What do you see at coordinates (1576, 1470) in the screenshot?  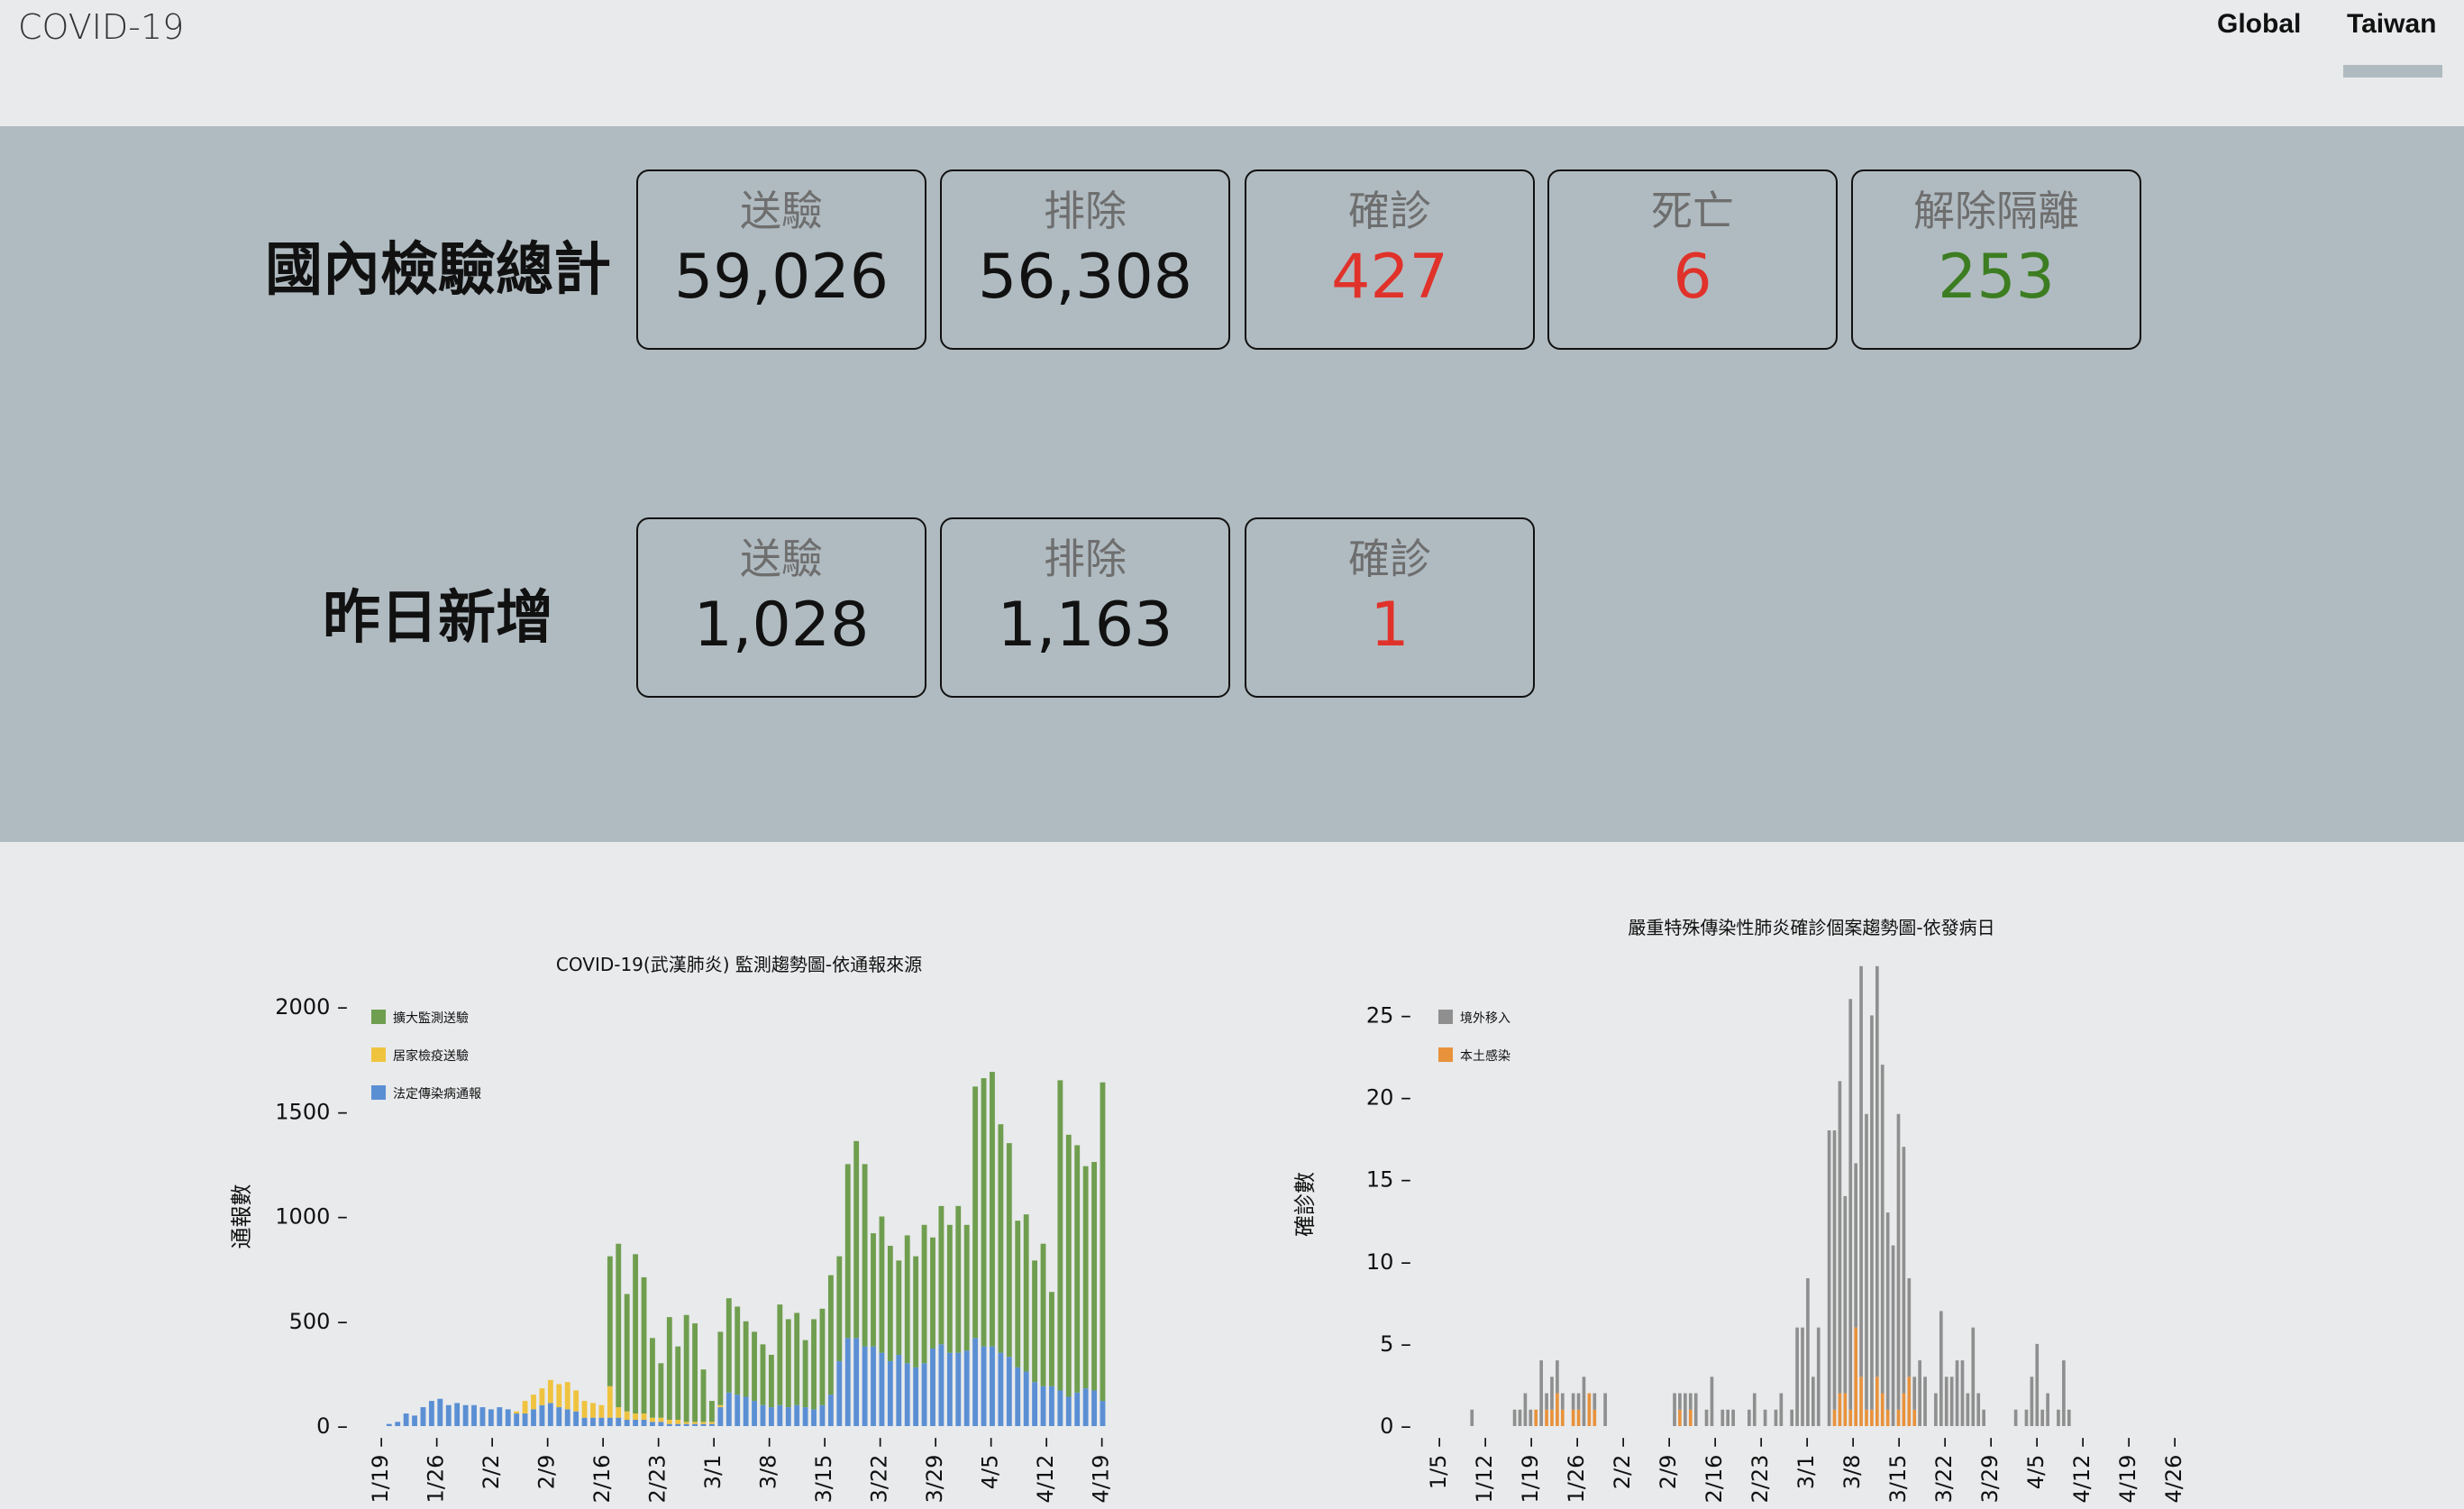 I see `x-tick-label: 1/26 –` at bounding box center [1576, 1470].